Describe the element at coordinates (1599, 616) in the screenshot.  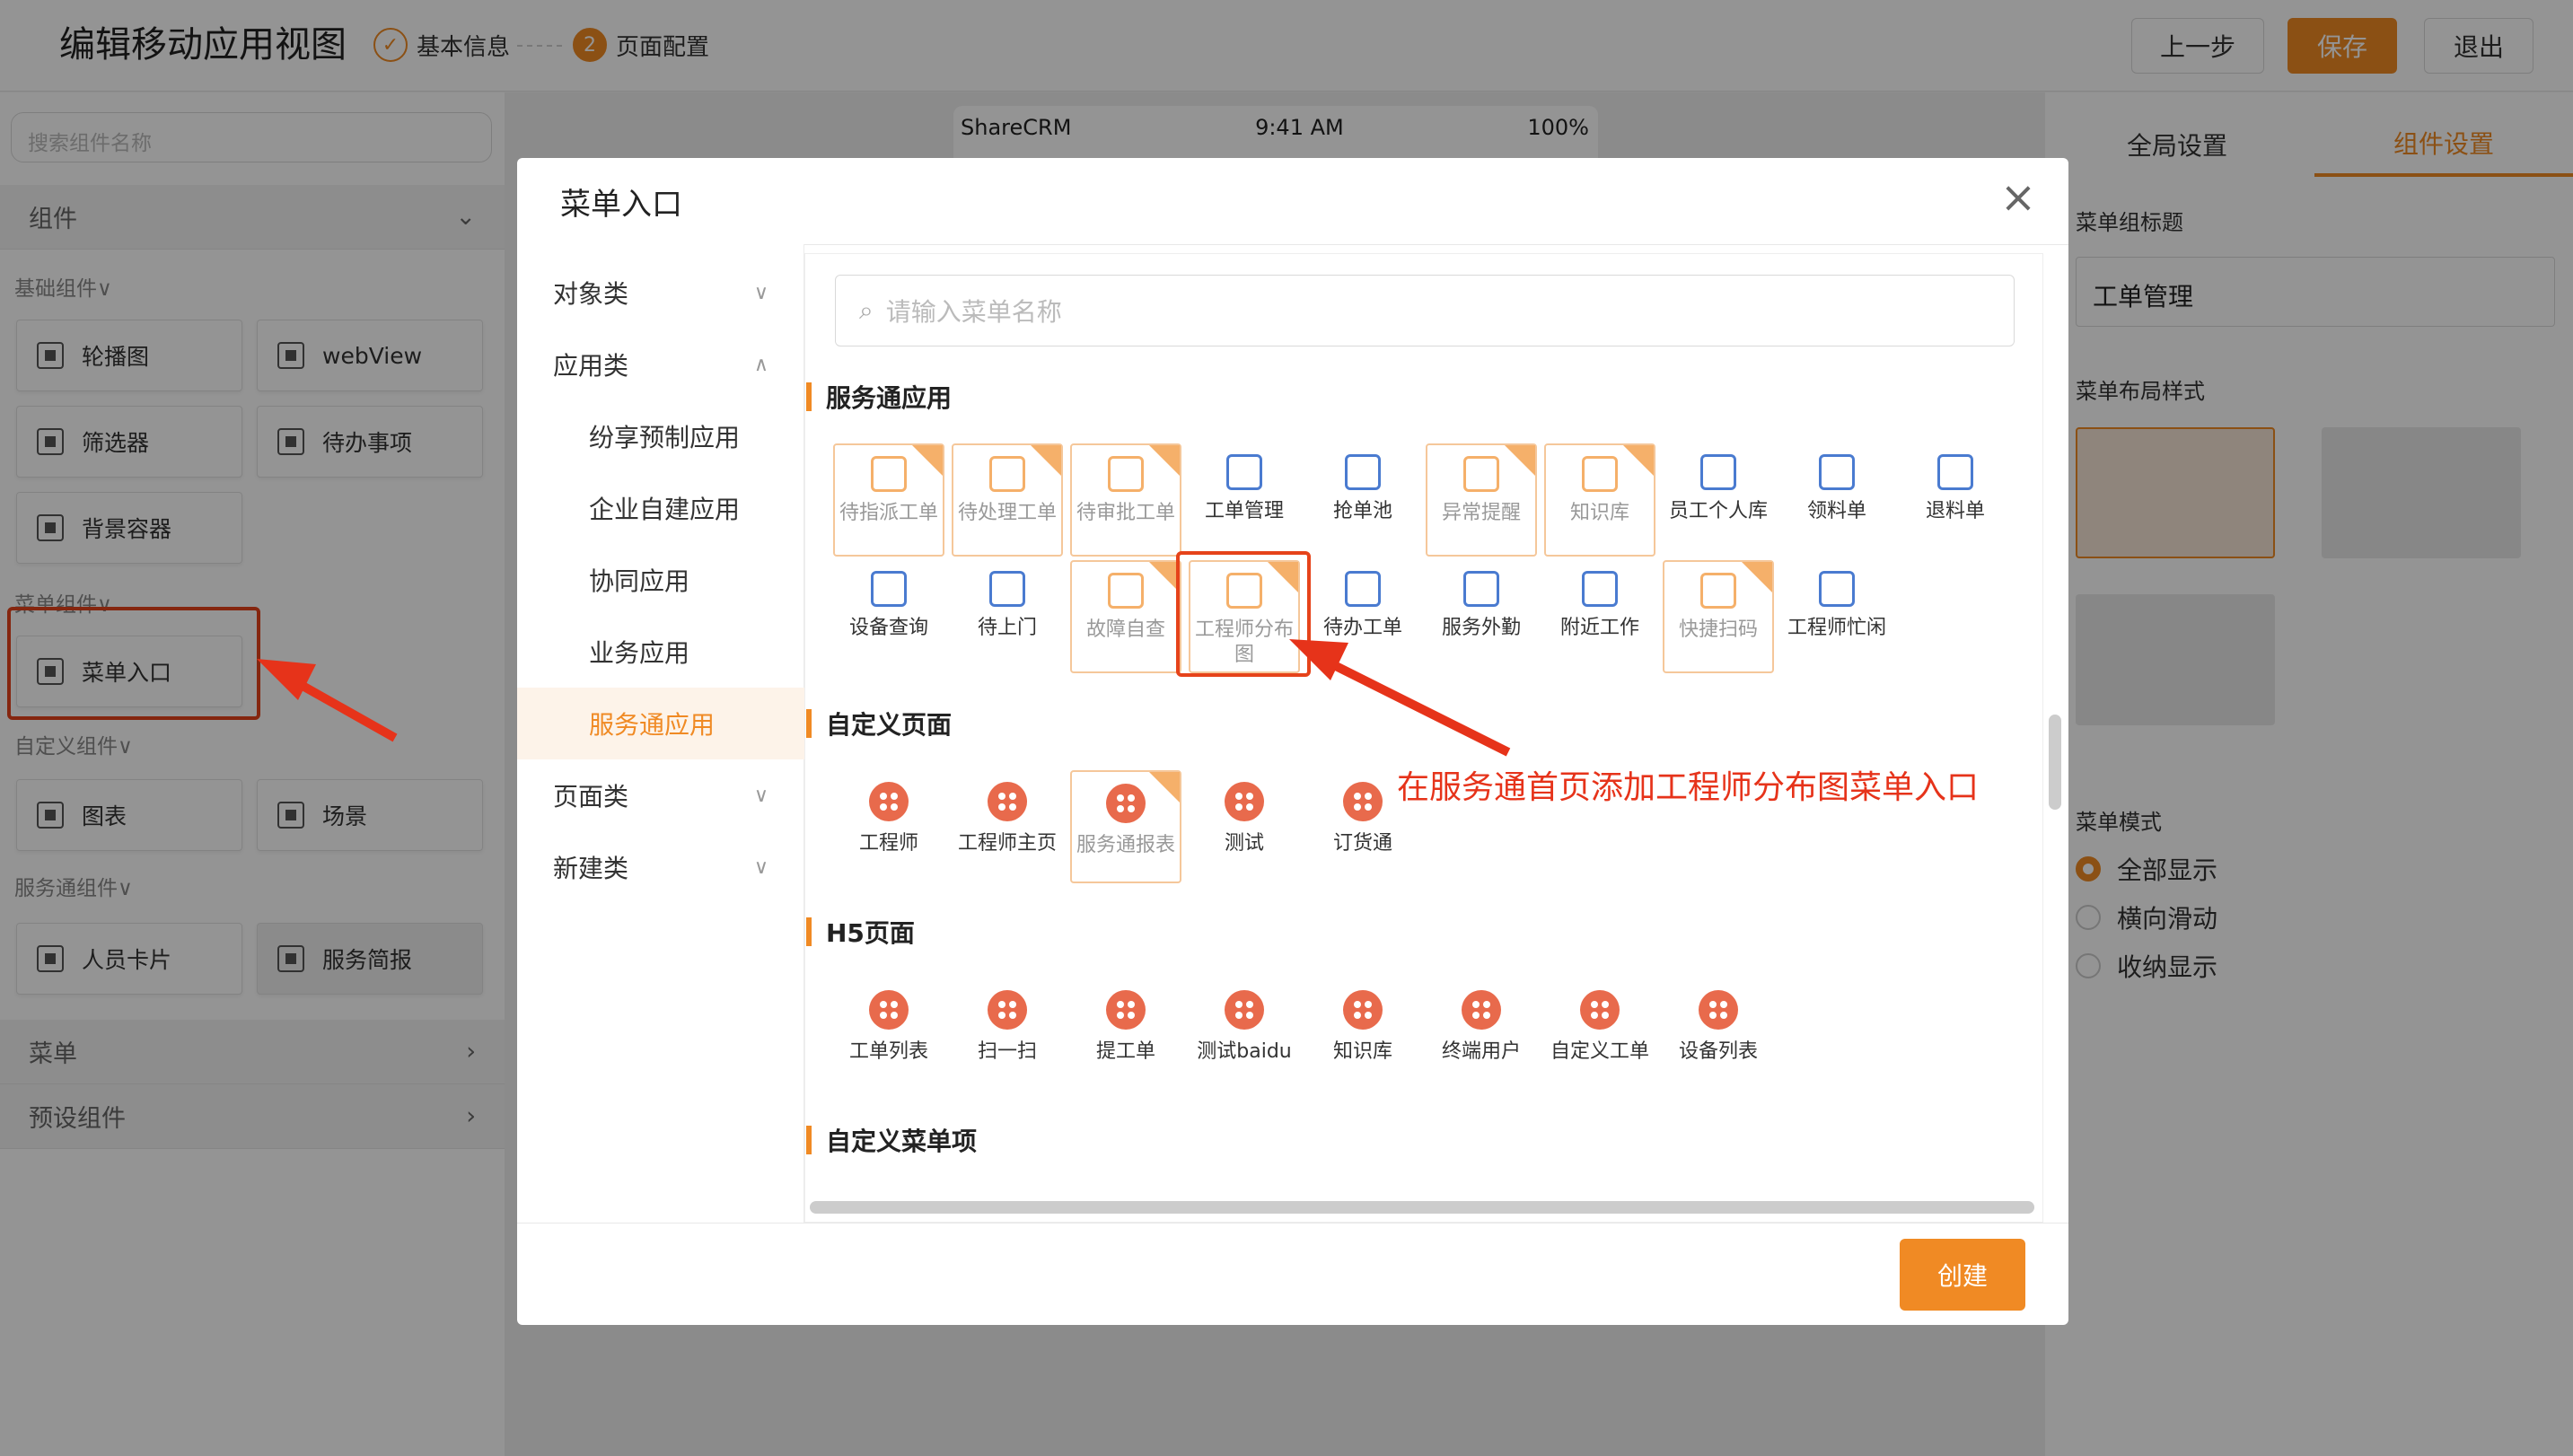
I see `menu-tile: 附近工作` at that location.